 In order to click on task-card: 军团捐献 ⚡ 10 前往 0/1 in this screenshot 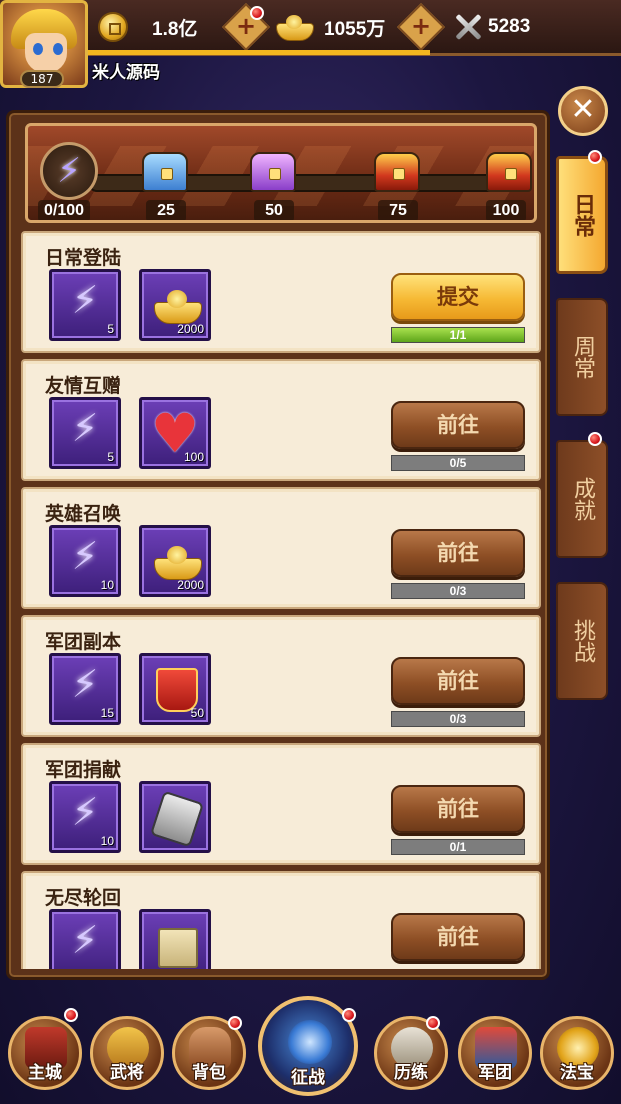, I will do `click(281, 804)`.